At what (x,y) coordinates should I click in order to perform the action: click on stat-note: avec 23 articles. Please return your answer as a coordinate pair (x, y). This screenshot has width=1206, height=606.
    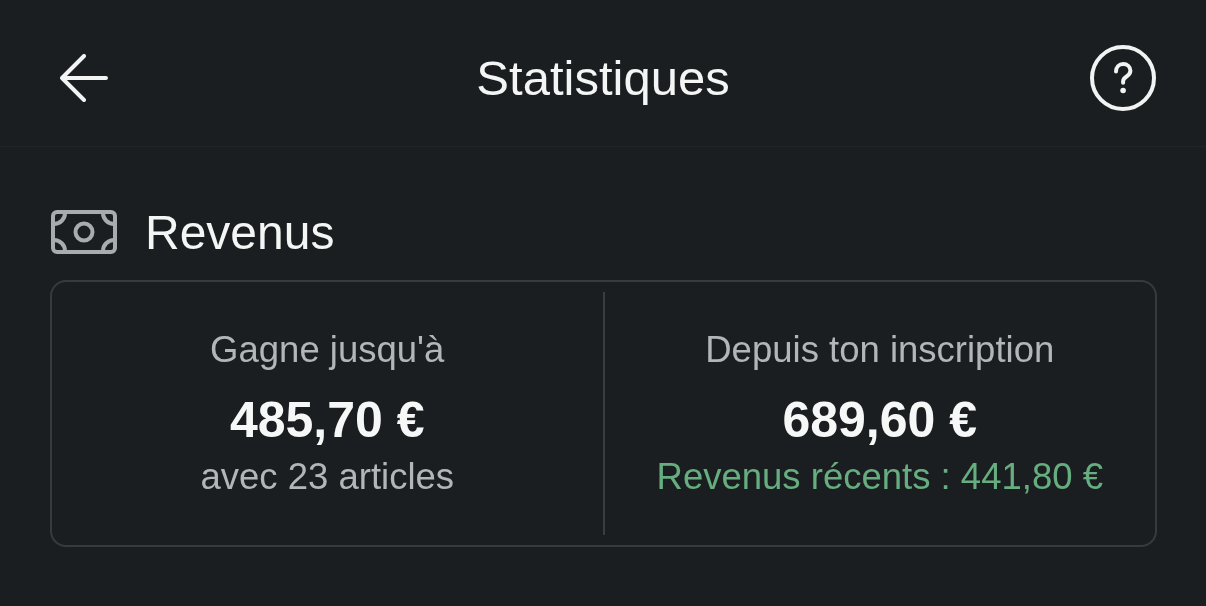
    Looking at the image, I should click on (327, 477).